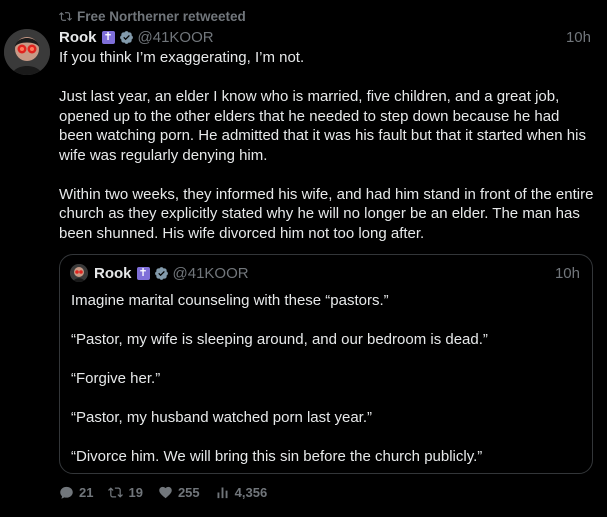 Image resolution: width=607 pixels, height=517 pixels. Describe the element at coordinates (176, 37) in the screenshot. I see `author-handle: @41KOOR` at that location.